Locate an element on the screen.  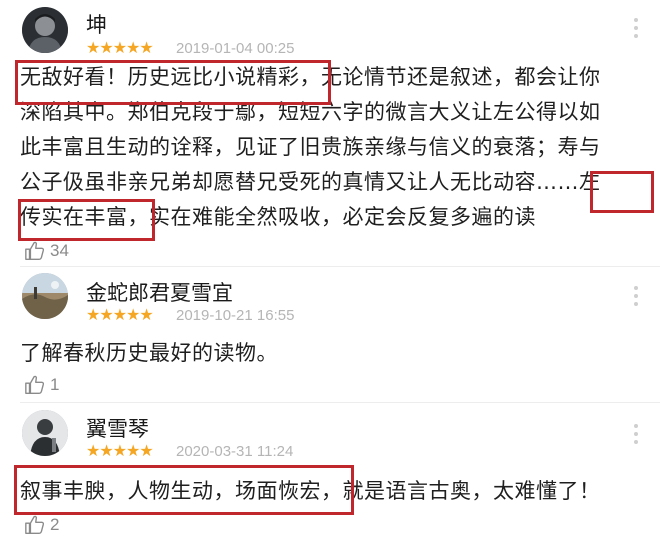
username: 金蛇郎君夏雪宜 is located at coordinates (159, 292).